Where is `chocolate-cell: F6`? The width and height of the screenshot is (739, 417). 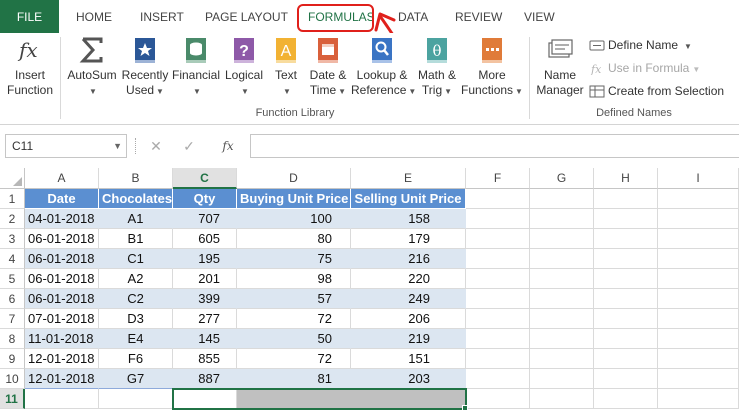 chocolate-cell: F6 is located at coordinates (136, 359).